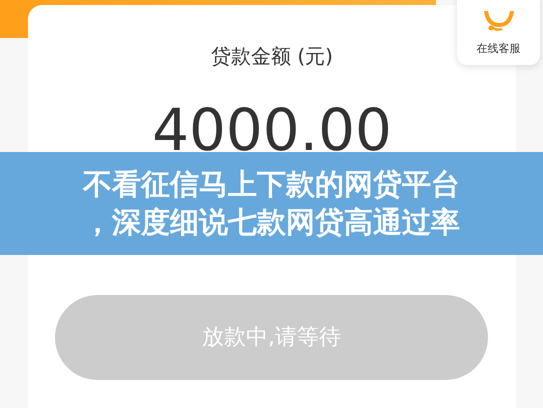  What do you see at coordinates (271, 222) in the screenshot?
I see `banner-title-line: ，深度细说七款网贷高通过率` at bounding box center [271, 222].